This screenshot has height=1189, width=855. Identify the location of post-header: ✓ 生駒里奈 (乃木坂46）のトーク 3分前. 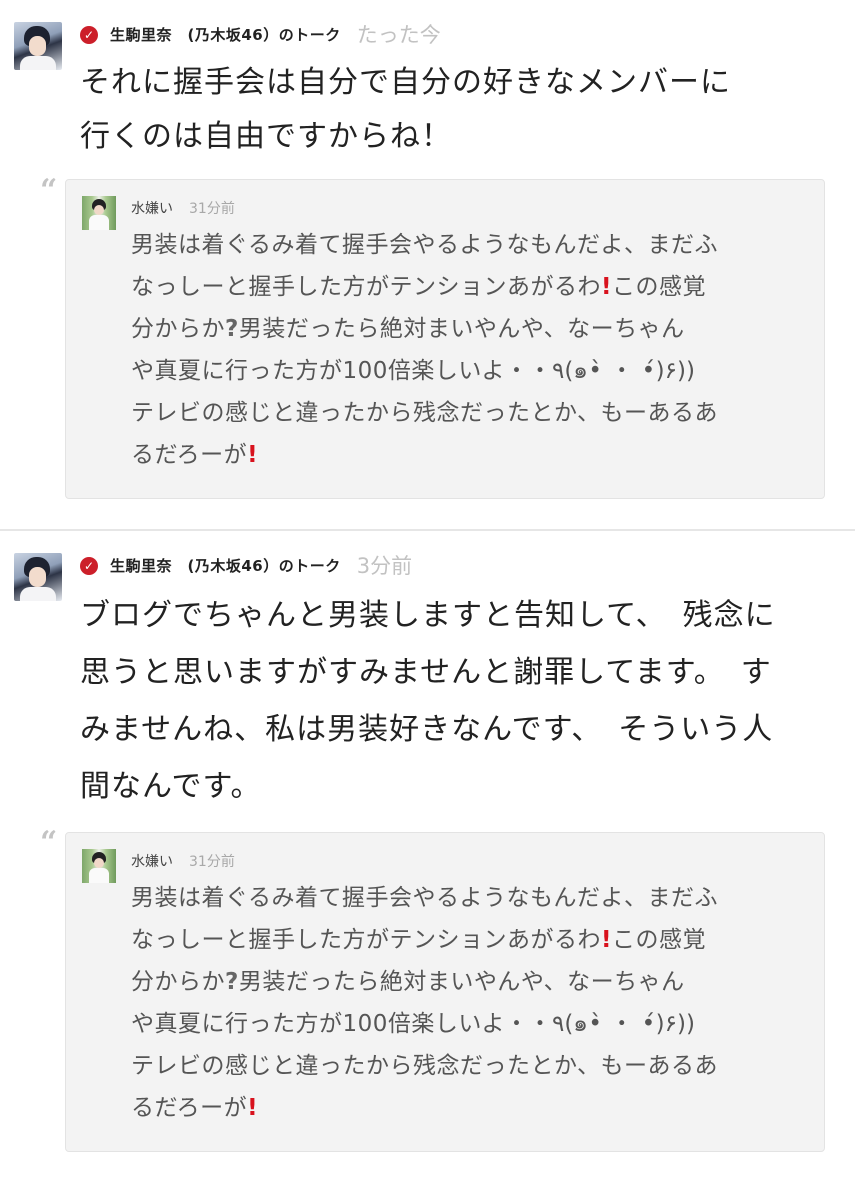
(246, 565).